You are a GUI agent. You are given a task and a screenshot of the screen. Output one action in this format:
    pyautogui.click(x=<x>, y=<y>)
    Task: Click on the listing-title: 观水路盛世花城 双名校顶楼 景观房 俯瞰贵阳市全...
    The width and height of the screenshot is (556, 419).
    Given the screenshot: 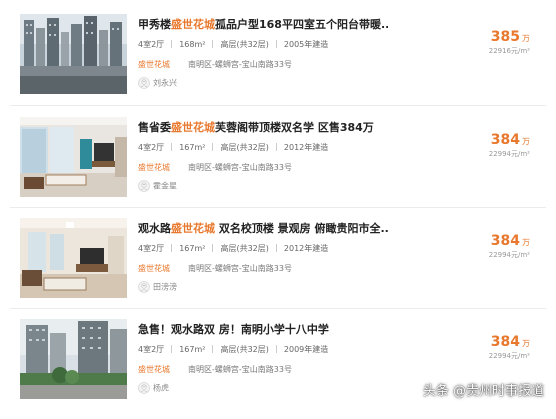 What is the action you would take?
    pyautogui.click(x=263, y=228)
    